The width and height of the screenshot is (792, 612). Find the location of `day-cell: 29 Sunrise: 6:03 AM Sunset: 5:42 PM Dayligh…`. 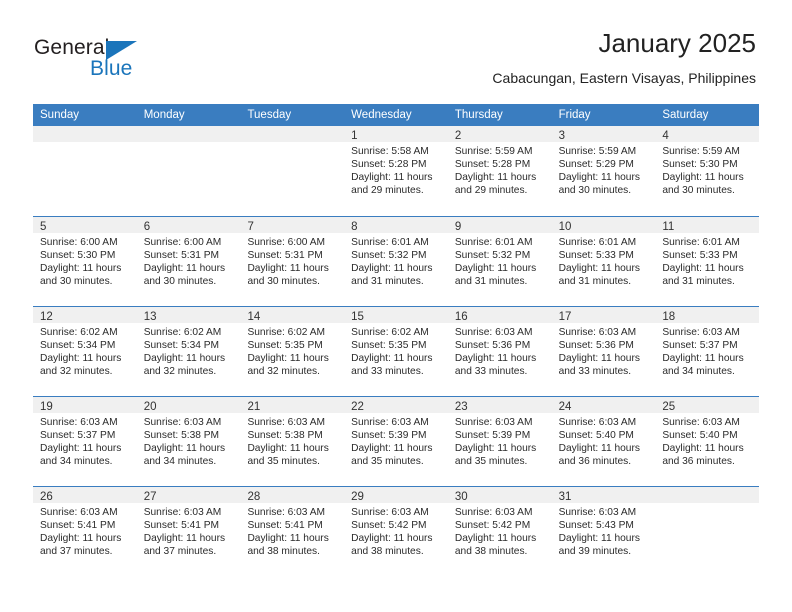

day-cell: 29 Sunrise: 6:03 AM Sunset: 5:42 PM Dayligh… is located at coordinates (396, 531).